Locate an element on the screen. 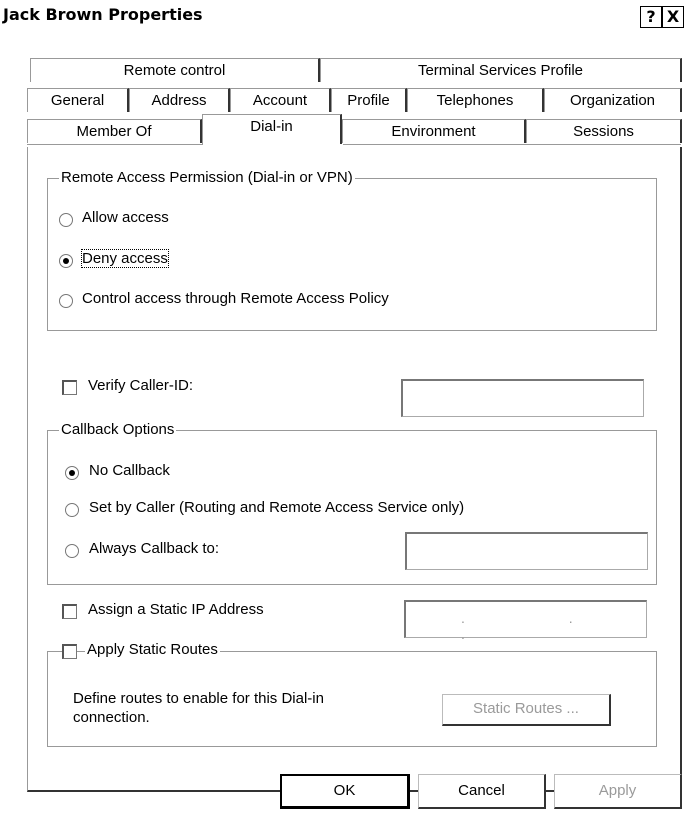 This screenshot has height=825, width=685. callback-number-field is located at coordinates (526, 551).